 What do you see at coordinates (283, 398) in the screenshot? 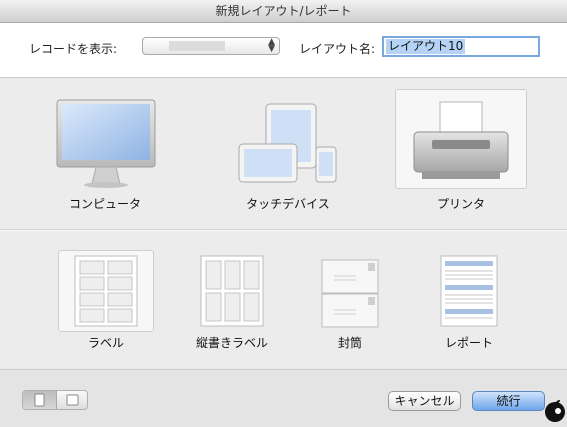
I see `dialog-footer: キャンセル 続行` at bounding box center [283, 398].